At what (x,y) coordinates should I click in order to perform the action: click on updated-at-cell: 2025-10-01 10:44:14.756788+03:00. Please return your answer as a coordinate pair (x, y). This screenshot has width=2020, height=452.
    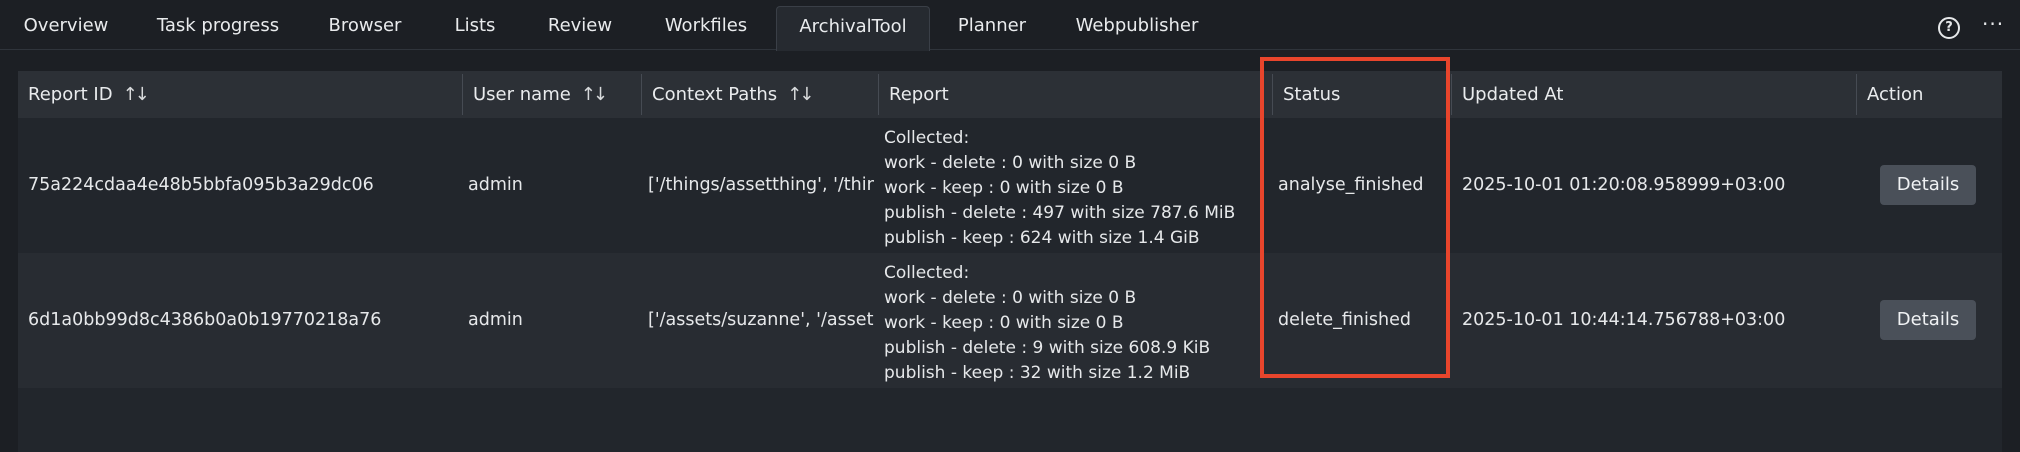
    Looking at the image, I should click on (1624, 320).